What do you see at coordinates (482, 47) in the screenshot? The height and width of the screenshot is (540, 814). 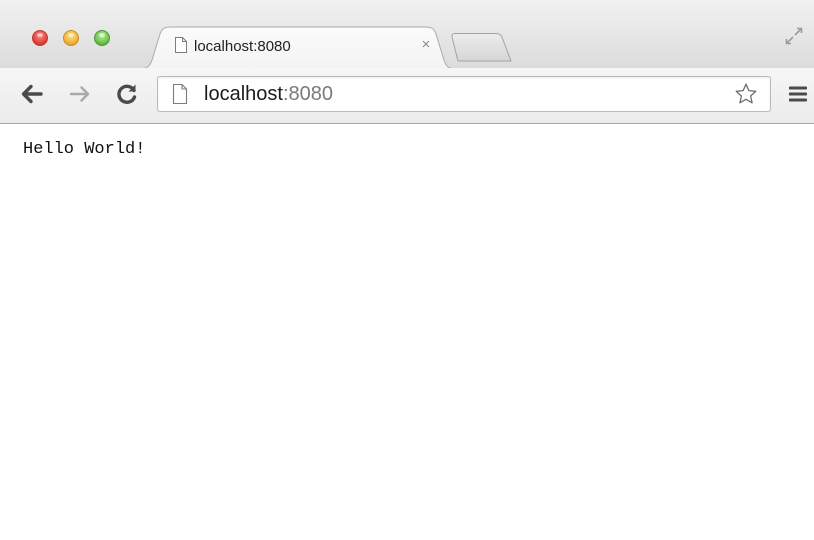 I see `new-tab-icon` at bounding box center [482, 47].